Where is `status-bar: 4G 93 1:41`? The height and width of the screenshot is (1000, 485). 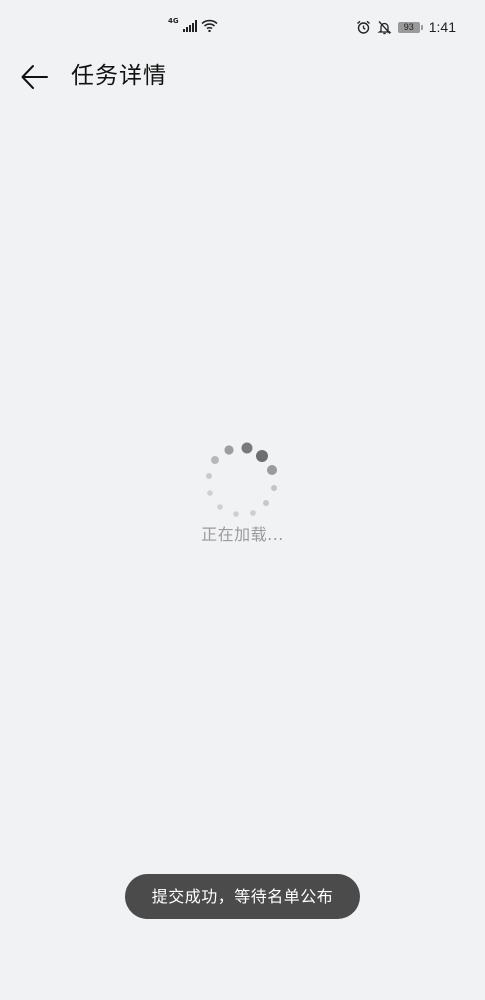 status-bar: 4G 93 1:41 is located at coordinates (242, 28).